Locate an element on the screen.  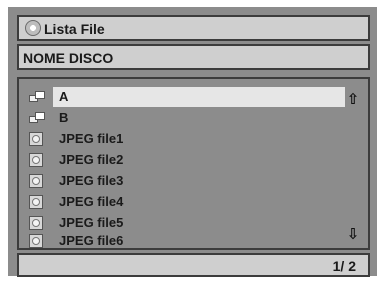
list-item: JPEG file6 is located at coordinates (193, 241).